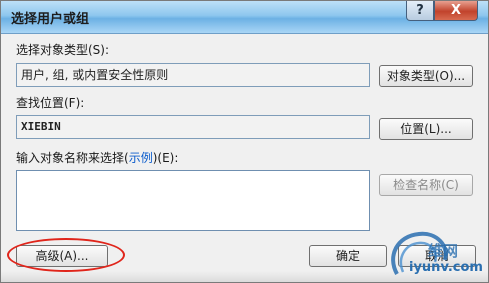 Image resolution: width=489 pixels, height=283 pixels. I want to click on title-bar: 选择用户或组 ? X, so click(244, 17).